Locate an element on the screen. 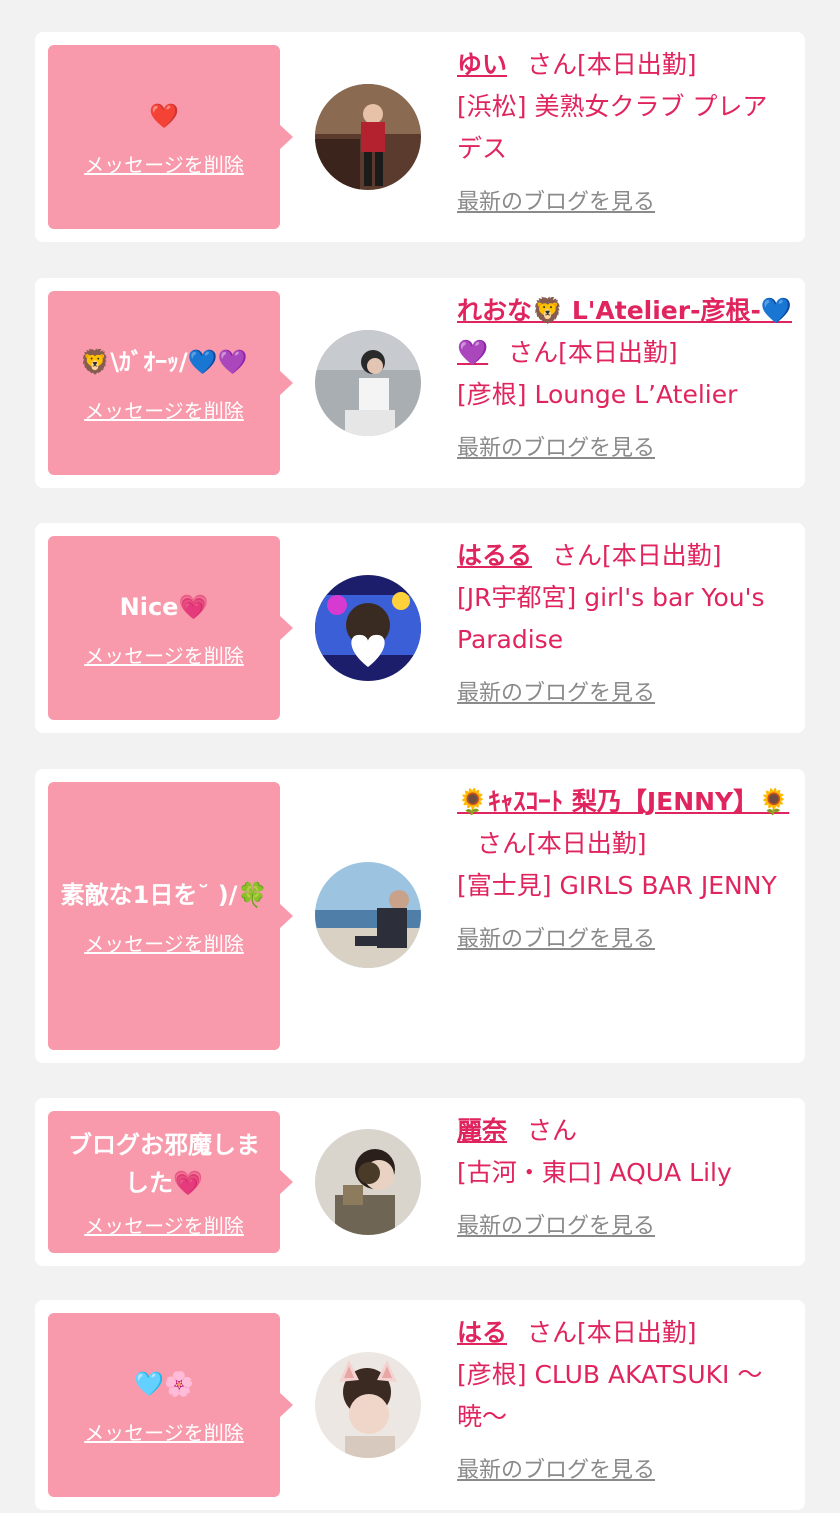 The height and width of the screenshot is (1513, 840). shop-name: [富士見] GIRLS BAR JENNY is located at coordinates (617, 885).